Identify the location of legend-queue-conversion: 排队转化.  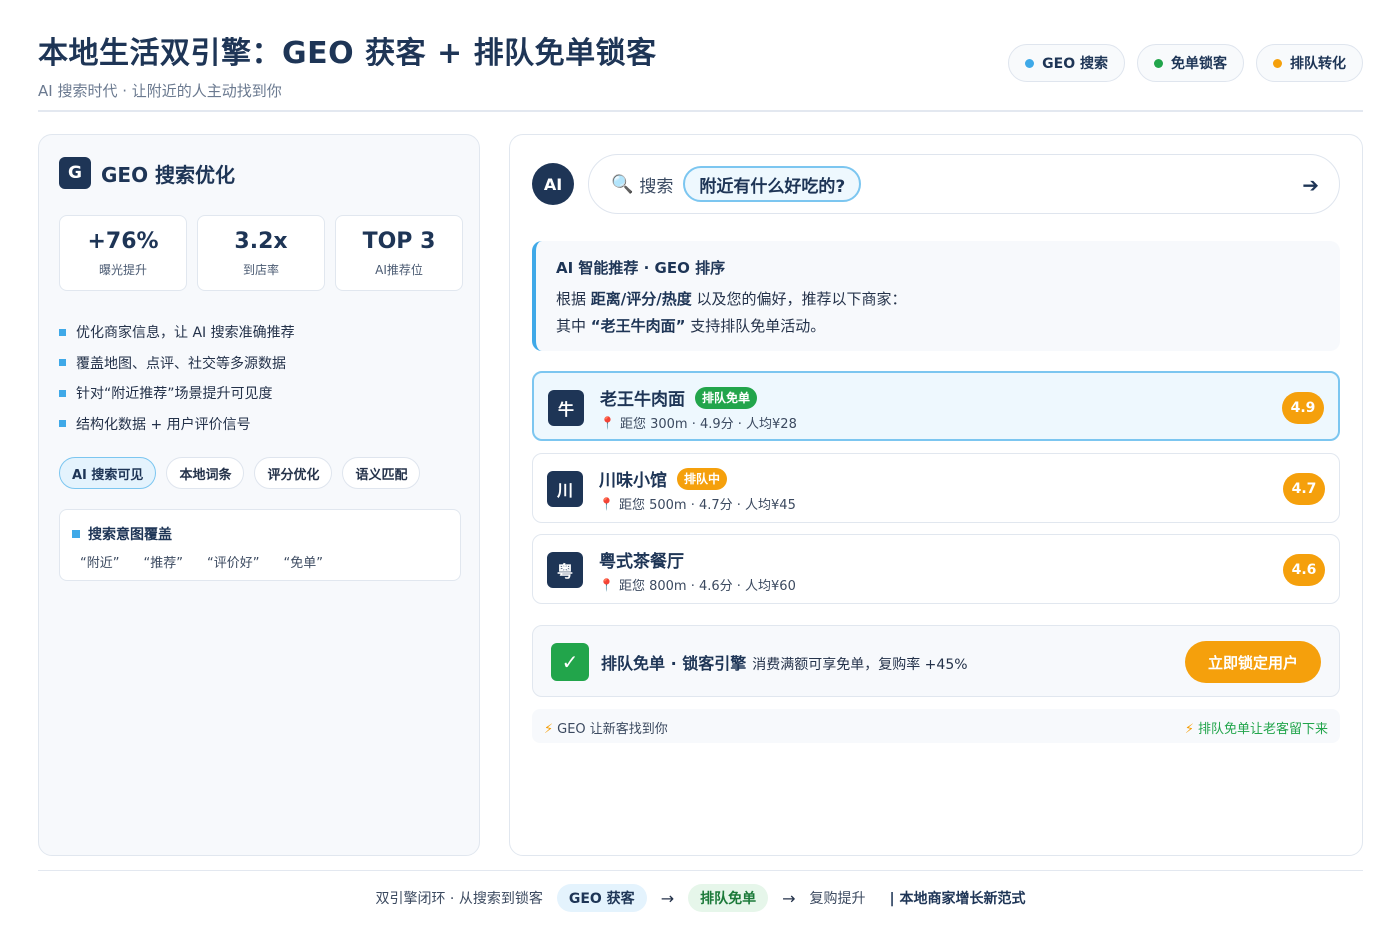
(1309, 63).